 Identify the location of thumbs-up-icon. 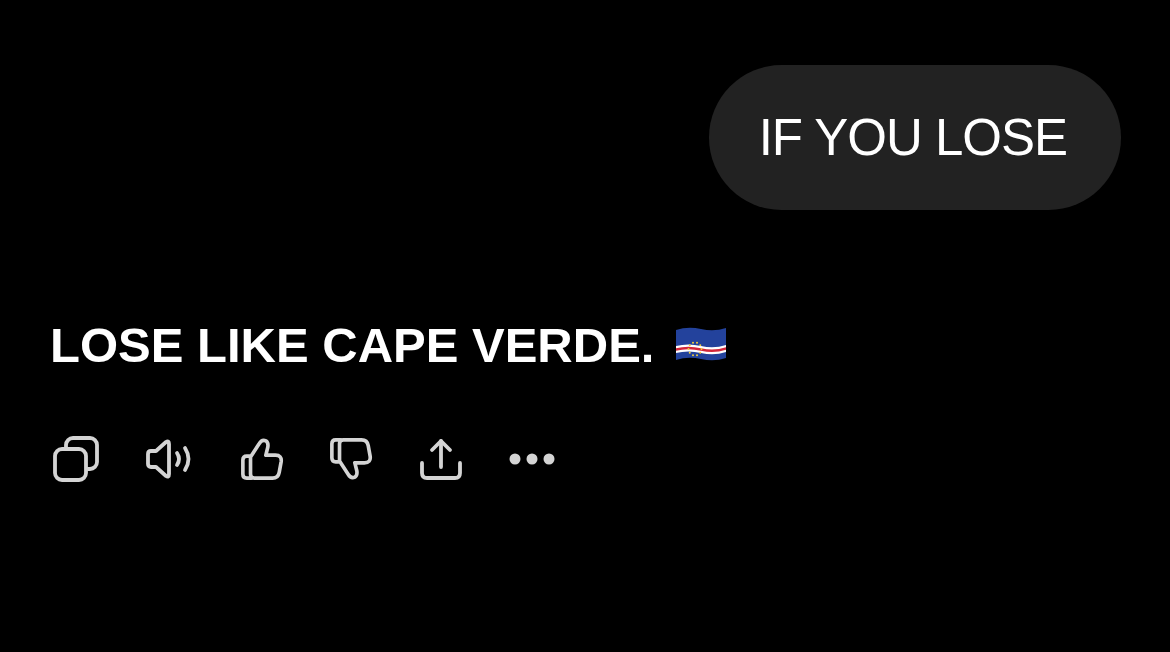
(262, 458).